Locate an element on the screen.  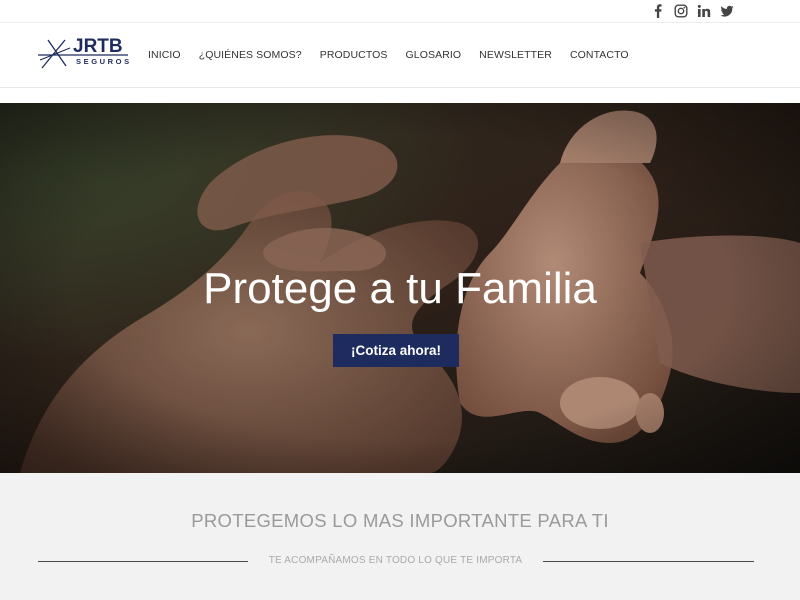
instagram-icon is located at coordinates (681, 11).